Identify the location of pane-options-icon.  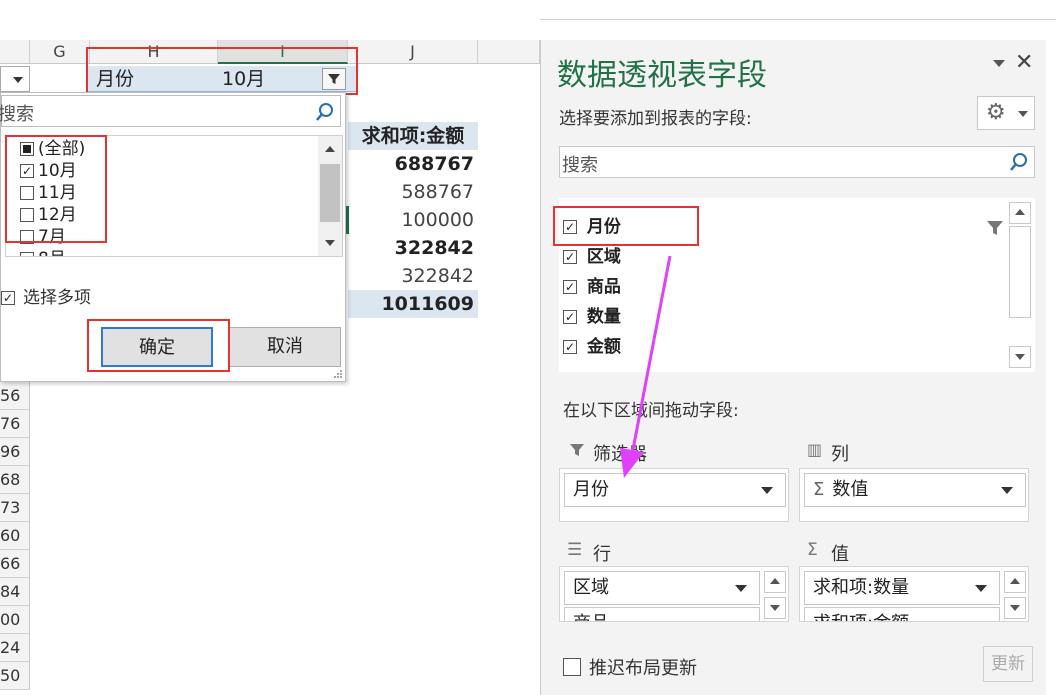
(999, 63).